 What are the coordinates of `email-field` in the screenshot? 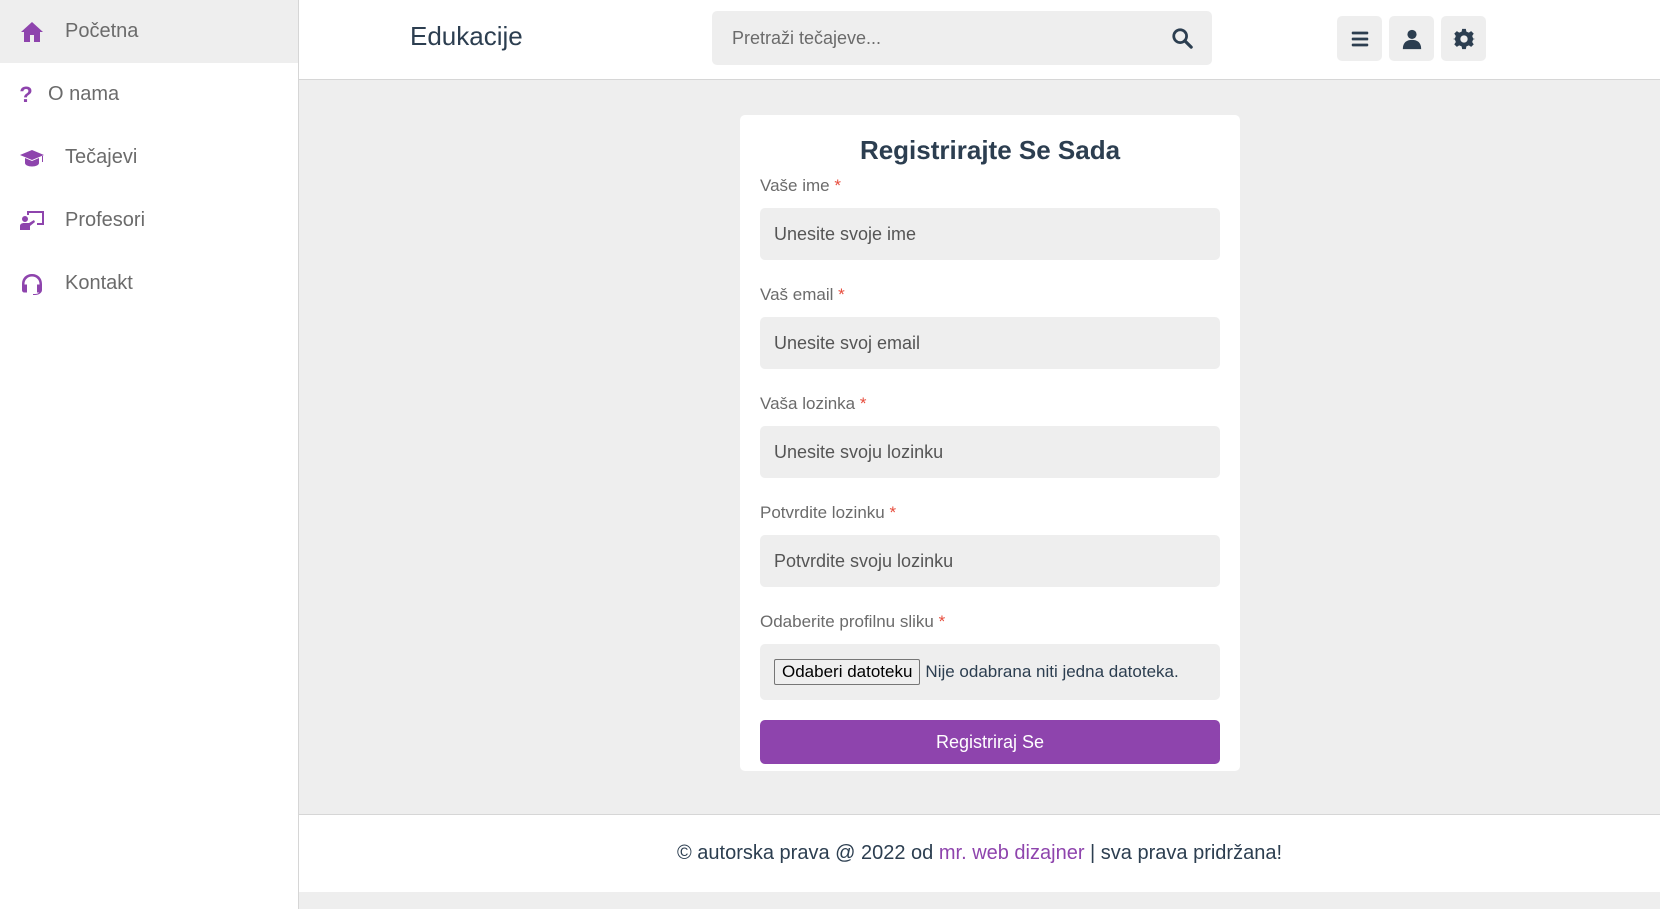 It's located at (990, 343).